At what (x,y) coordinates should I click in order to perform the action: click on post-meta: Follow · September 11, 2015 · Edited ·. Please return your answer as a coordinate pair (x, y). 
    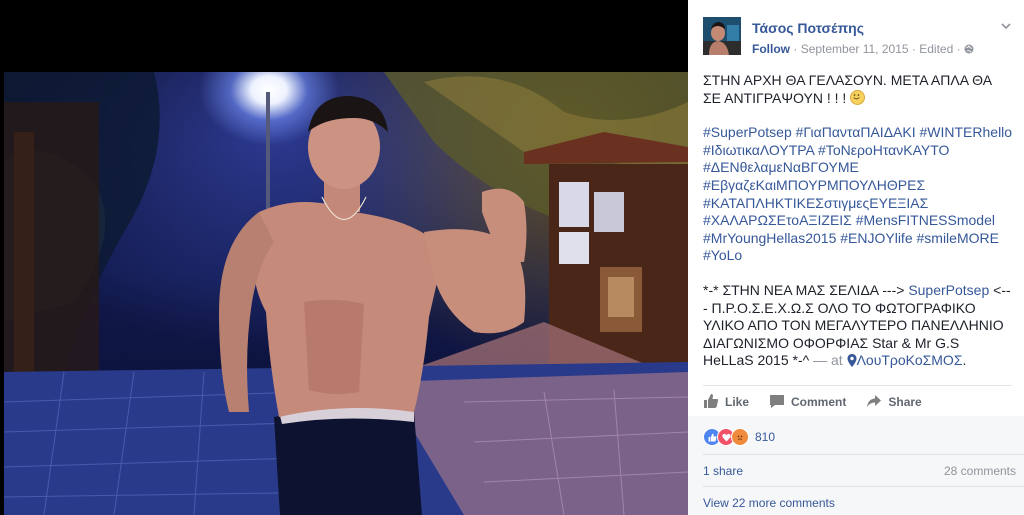
    Looking at the image, I should click on (863, 49).